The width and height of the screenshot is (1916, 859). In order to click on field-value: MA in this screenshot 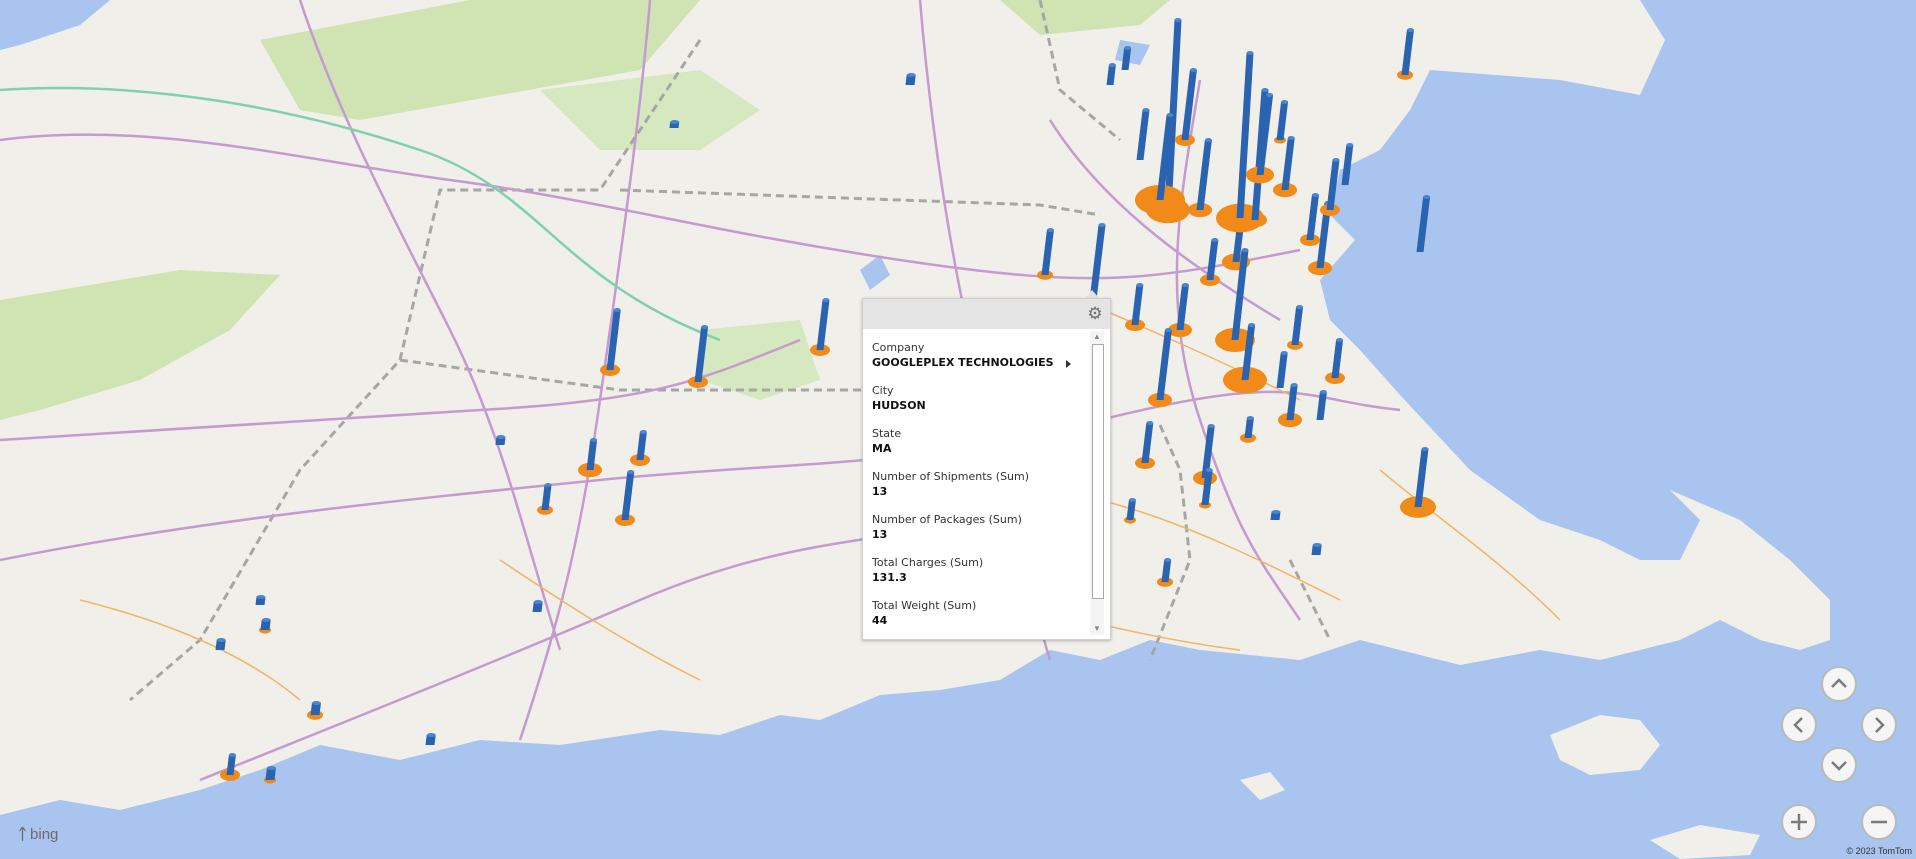, I will do `click(882, 448)`.